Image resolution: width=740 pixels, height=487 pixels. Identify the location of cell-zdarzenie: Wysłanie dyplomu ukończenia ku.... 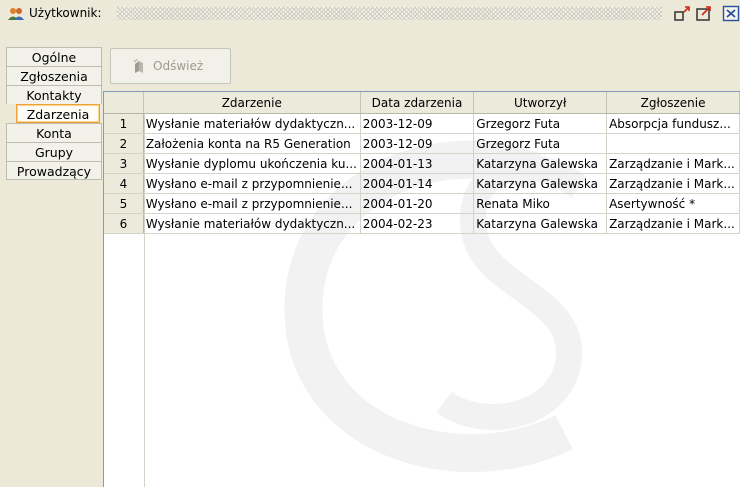
(252, 163).